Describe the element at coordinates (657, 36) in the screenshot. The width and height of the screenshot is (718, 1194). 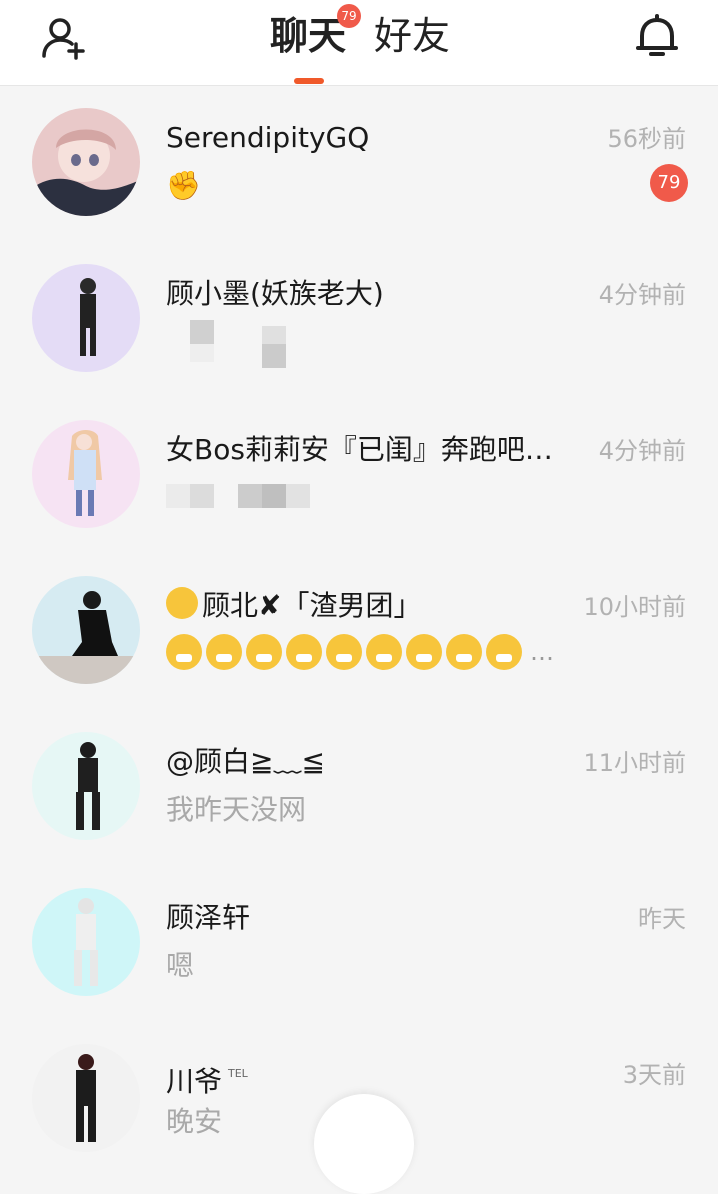
I see `bell-icon` at that location.